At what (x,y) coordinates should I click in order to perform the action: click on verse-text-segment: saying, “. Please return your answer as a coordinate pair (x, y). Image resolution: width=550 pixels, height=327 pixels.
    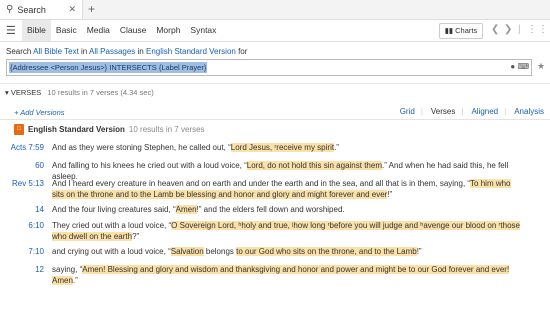
    Looking at the image, I should click on (67, 269).